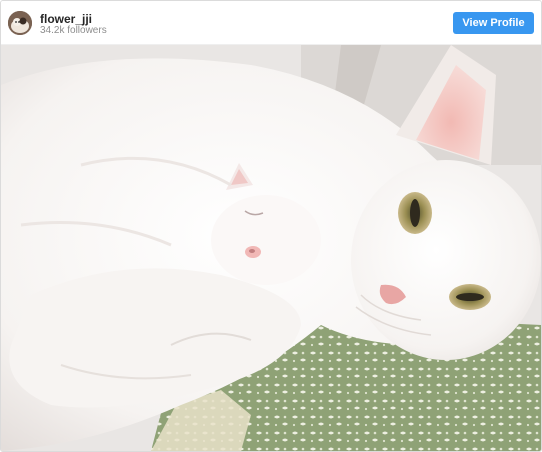 This screenshot has height=452, width=542. I want to click on username: flower_jji, so click(66, 19).